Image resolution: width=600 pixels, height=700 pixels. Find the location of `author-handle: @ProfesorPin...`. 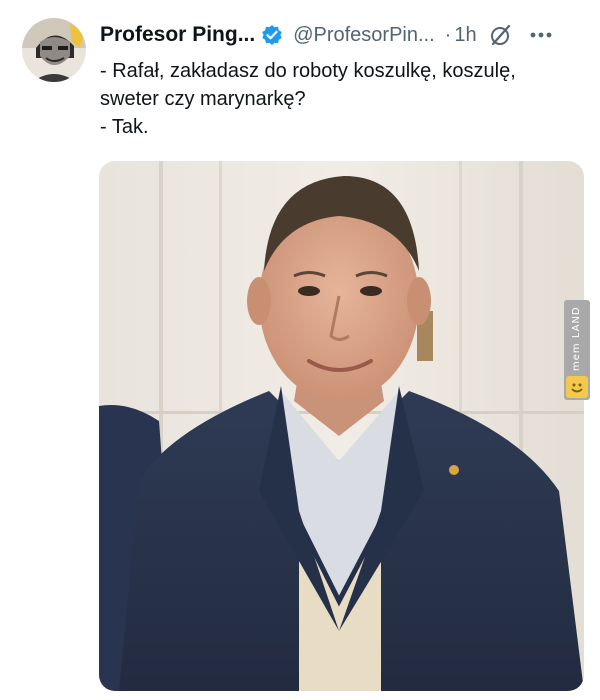

author-handle: @ProfesorPin... is located at coordinates (363, 35).